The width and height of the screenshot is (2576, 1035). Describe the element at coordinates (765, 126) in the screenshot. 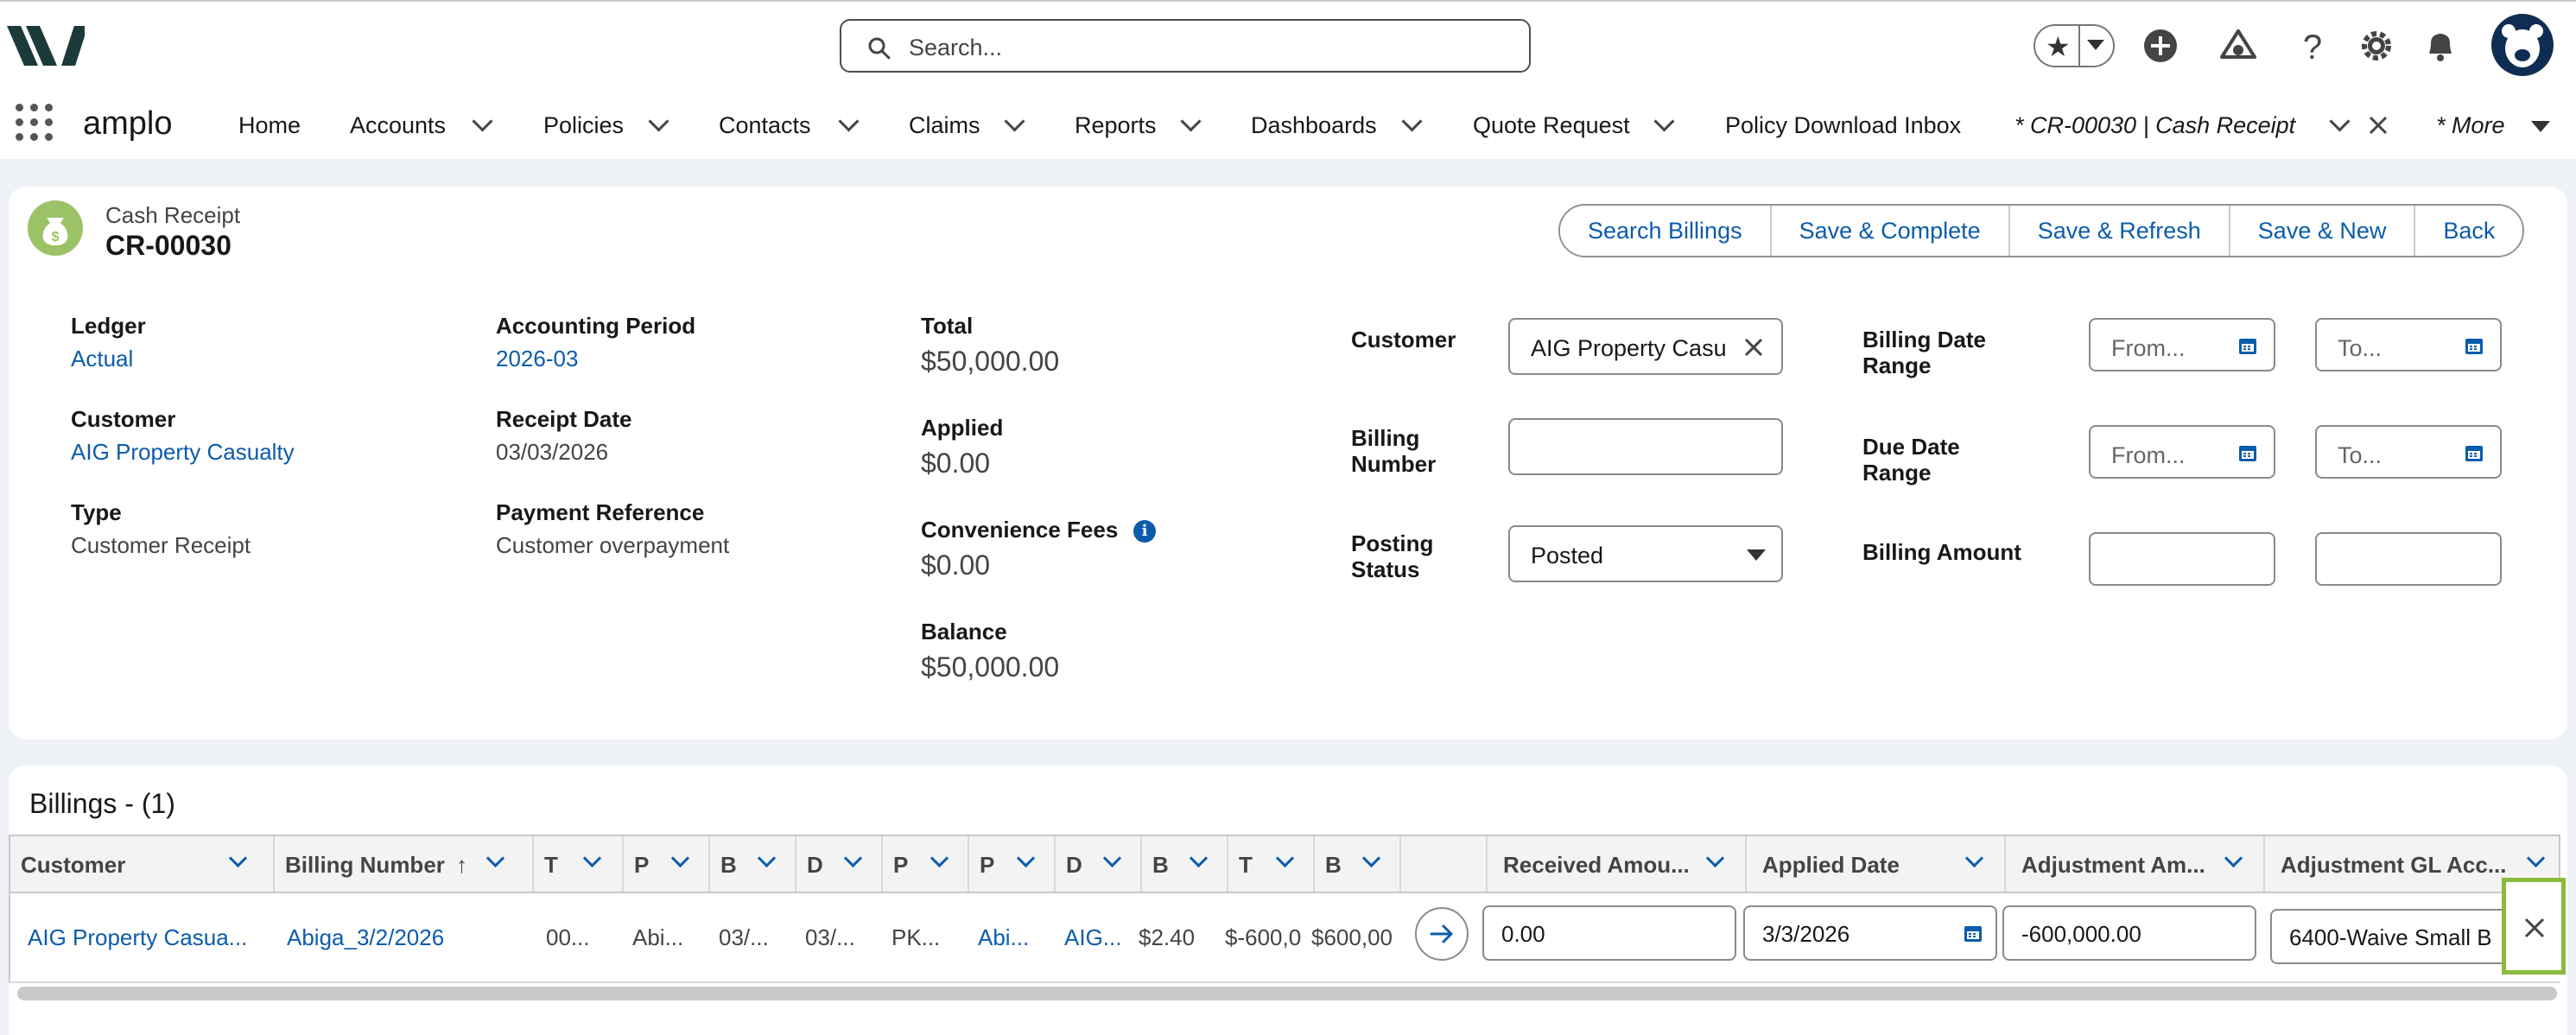

I see `nav-item-contacts: Contacts` at that location.